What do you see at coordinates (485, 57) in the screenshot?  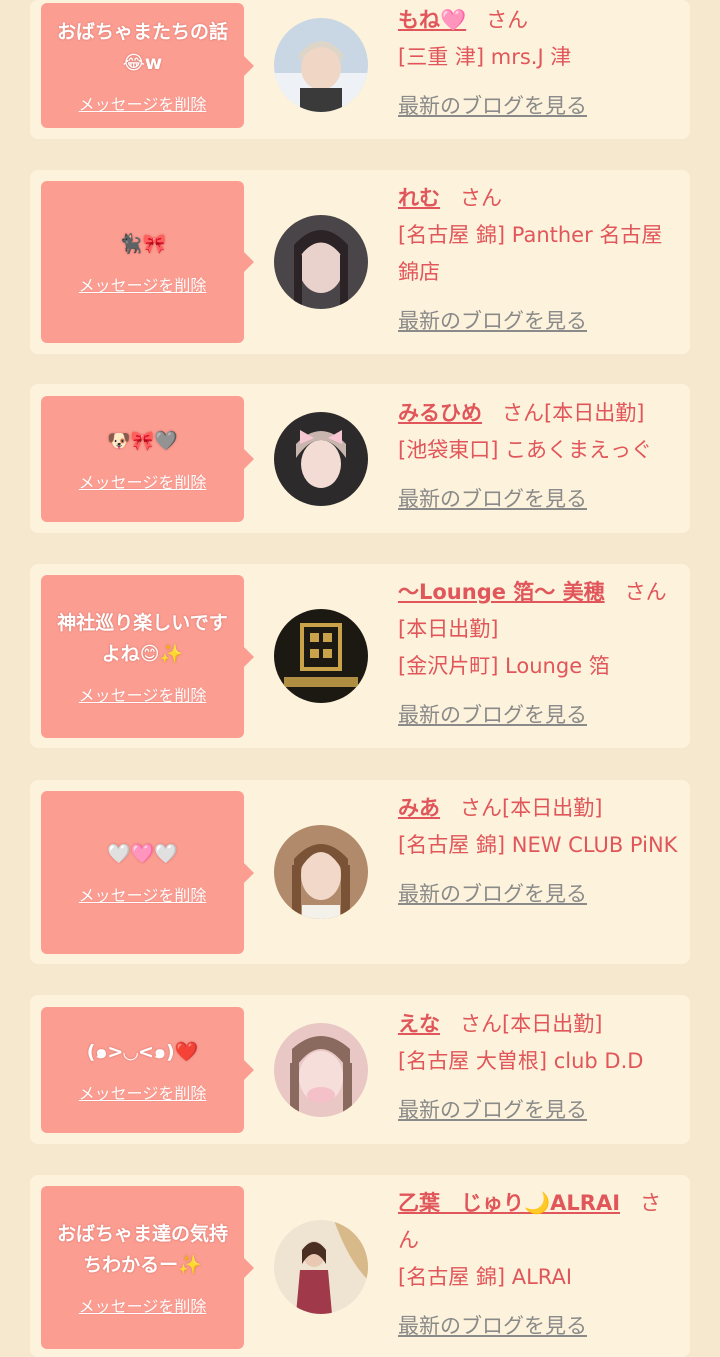 I see `shop-label: [三重 津] mrs.J 津` at bounding box center [485, 57].